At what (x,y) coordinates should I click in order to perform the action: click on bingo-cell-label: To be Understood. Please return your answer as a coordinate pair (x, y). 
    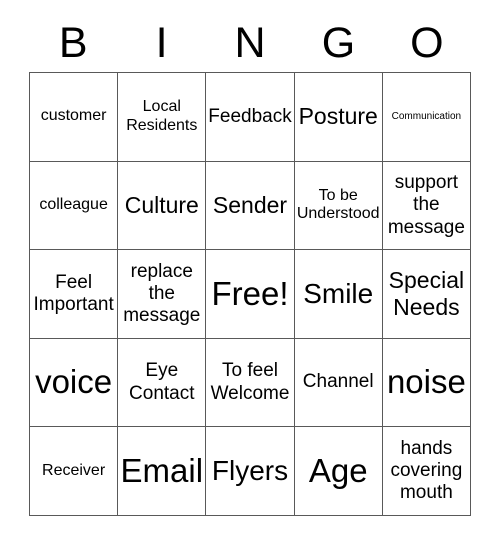
    Looking at the image, I should click on (338, 204).